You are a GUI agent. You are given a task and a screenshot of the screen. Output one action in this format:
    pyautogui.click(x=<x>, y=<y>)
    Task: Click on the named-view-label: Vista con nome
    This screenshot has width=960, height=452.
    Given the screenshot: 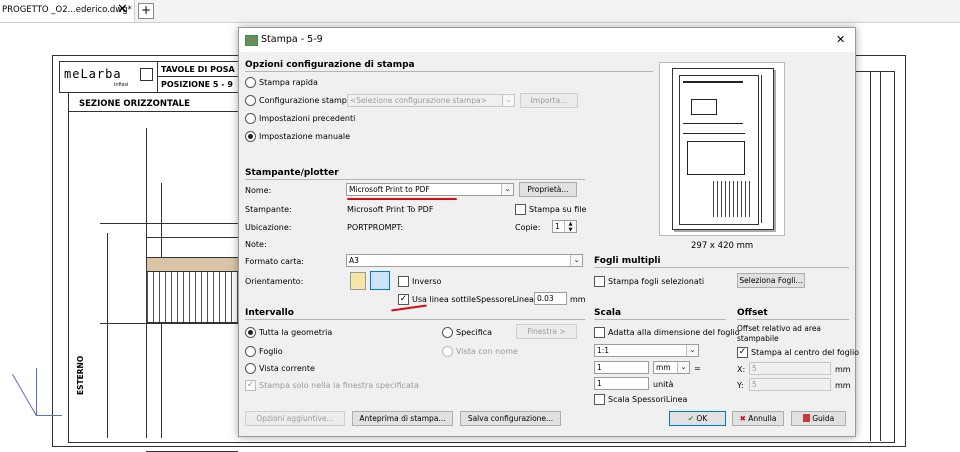 What is the action you would take?
    pyautogui.click(x=487, y=351)
    